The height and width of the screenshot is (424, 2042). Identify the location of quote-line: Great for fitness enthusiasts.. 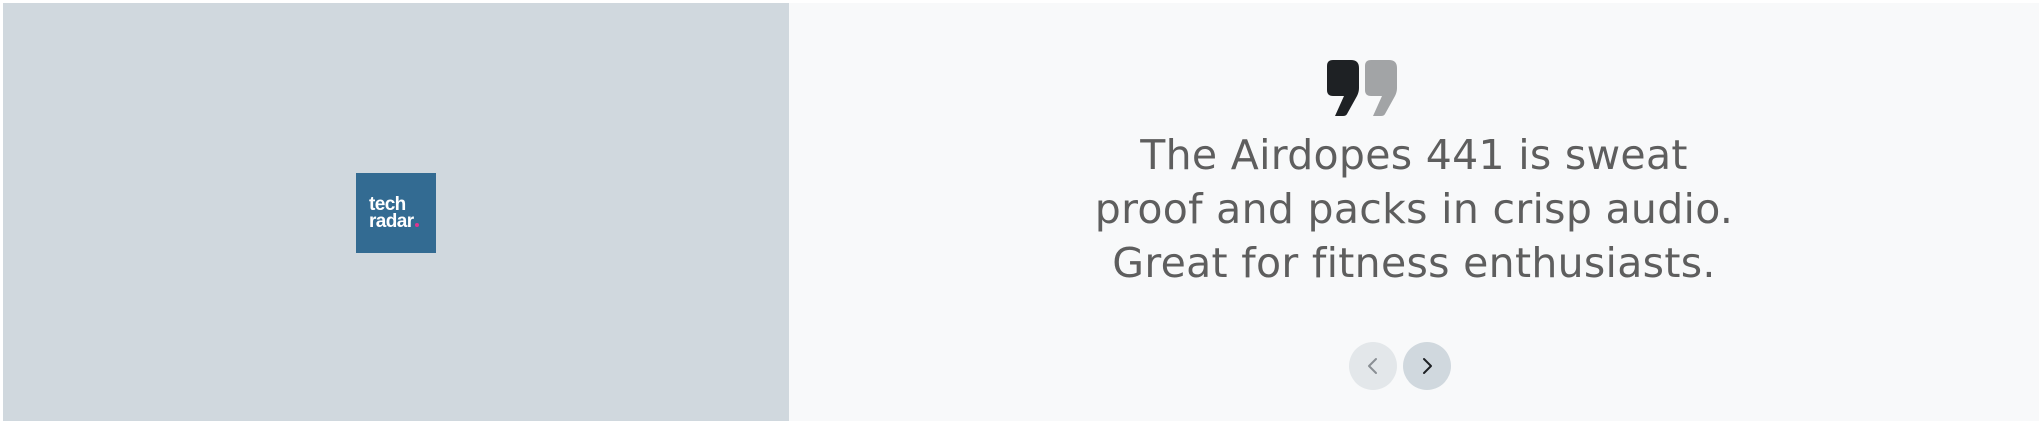
(1414, 263).